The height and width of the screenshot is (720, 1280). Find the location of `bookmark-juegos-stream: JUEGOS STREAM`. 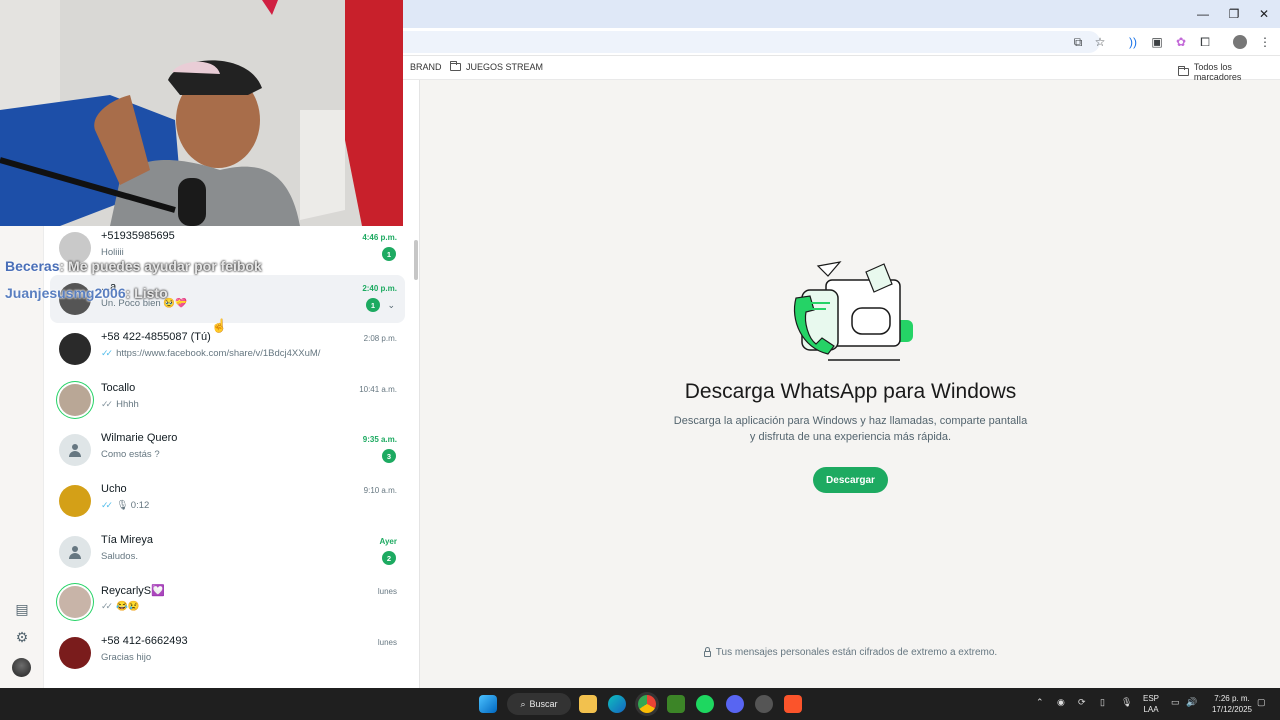

bookmark-juegos-stream: JUEGOS STREAM is located at coordinates (497, 66).